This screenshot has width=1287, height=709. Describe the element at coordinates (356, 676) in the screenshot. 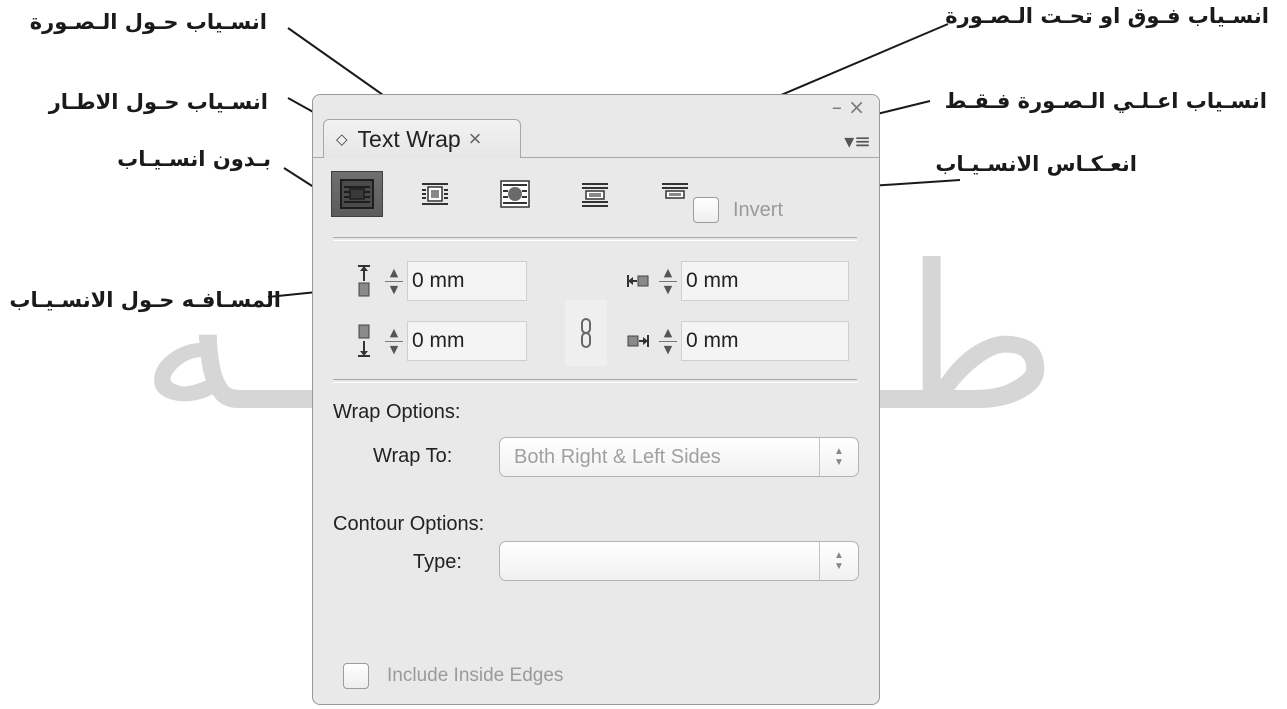

I see `include-inside-edges-checkbox` at that location.